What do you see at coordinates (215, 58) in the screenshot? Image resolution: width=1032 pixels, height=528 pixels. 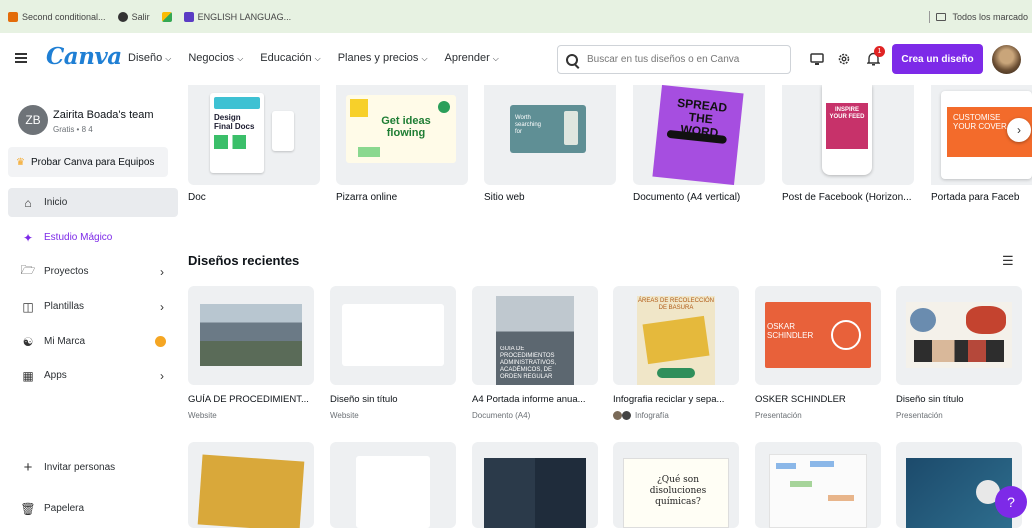 I see `nav-negocios: Negocios ⌵` at bounding box center [215, 58].